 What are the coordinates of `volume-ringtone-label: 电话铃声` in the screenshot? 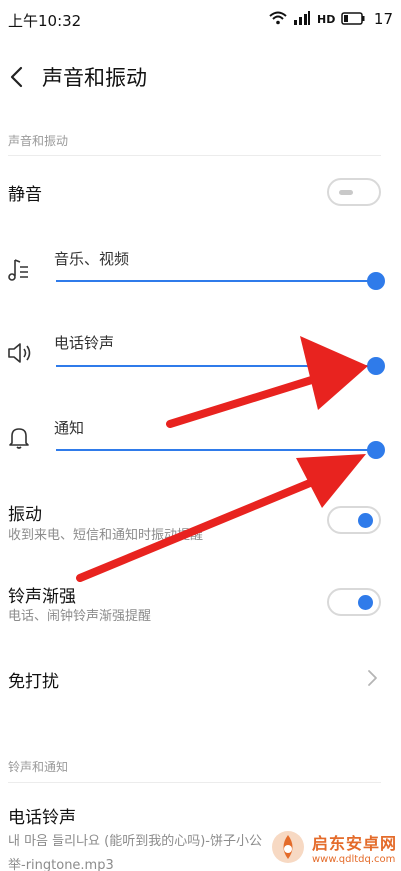 It's located at (84, 343).